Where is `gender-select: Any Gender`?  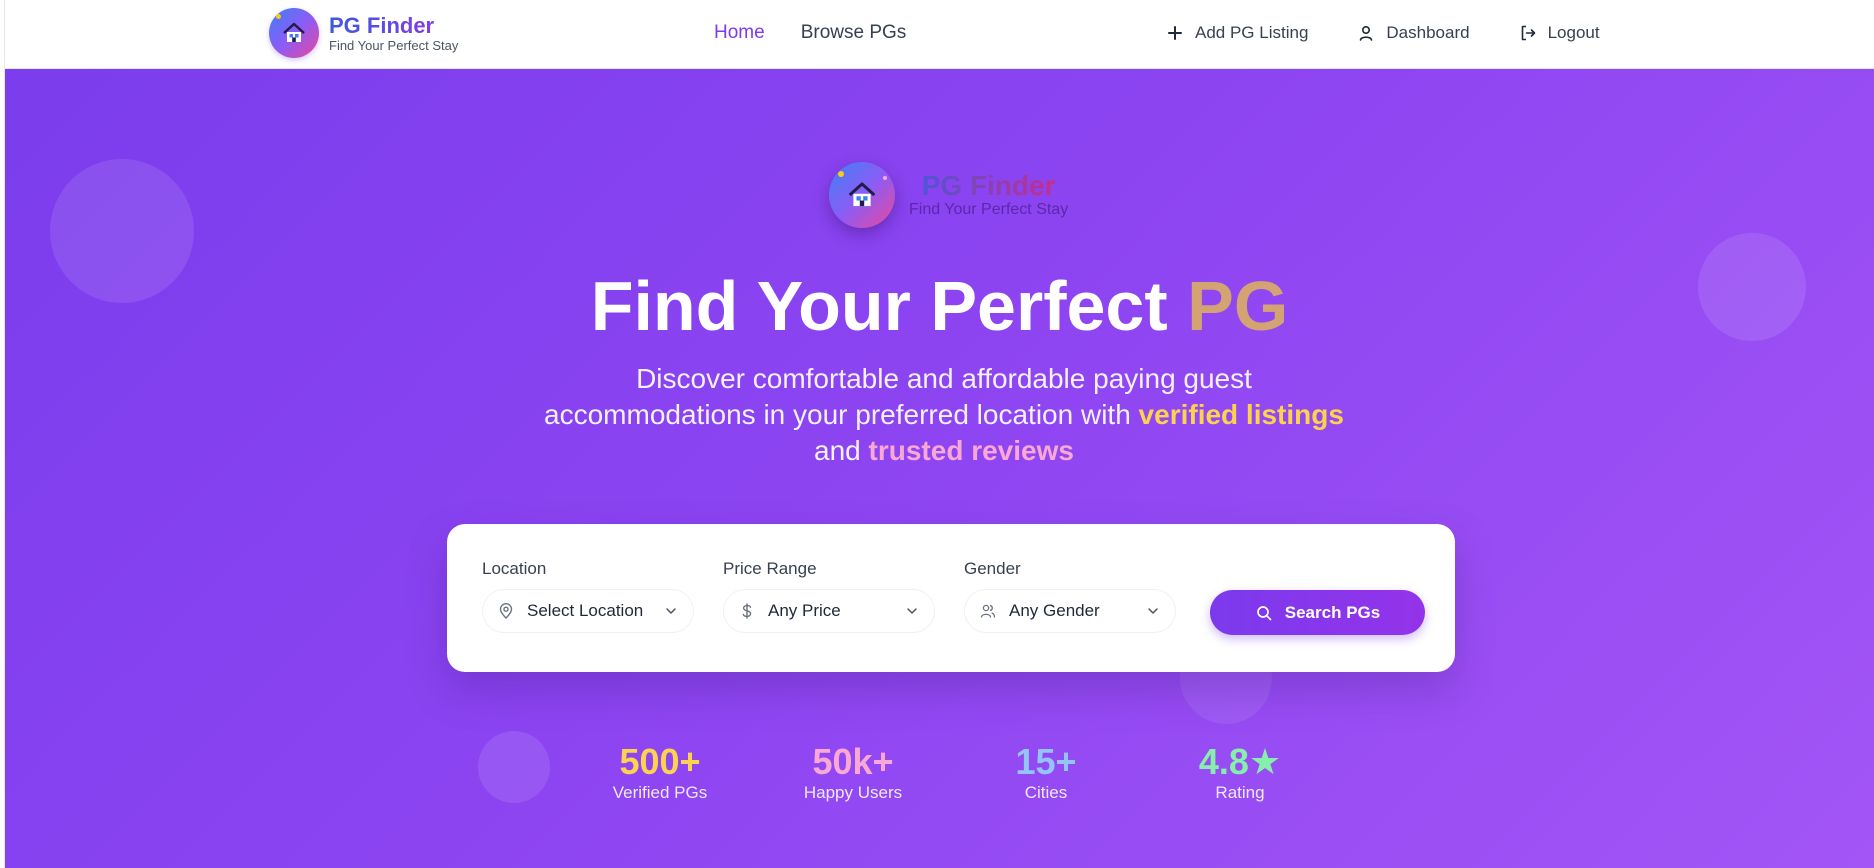 gender-select: Any Gender is located at coordinates (1070, 611).